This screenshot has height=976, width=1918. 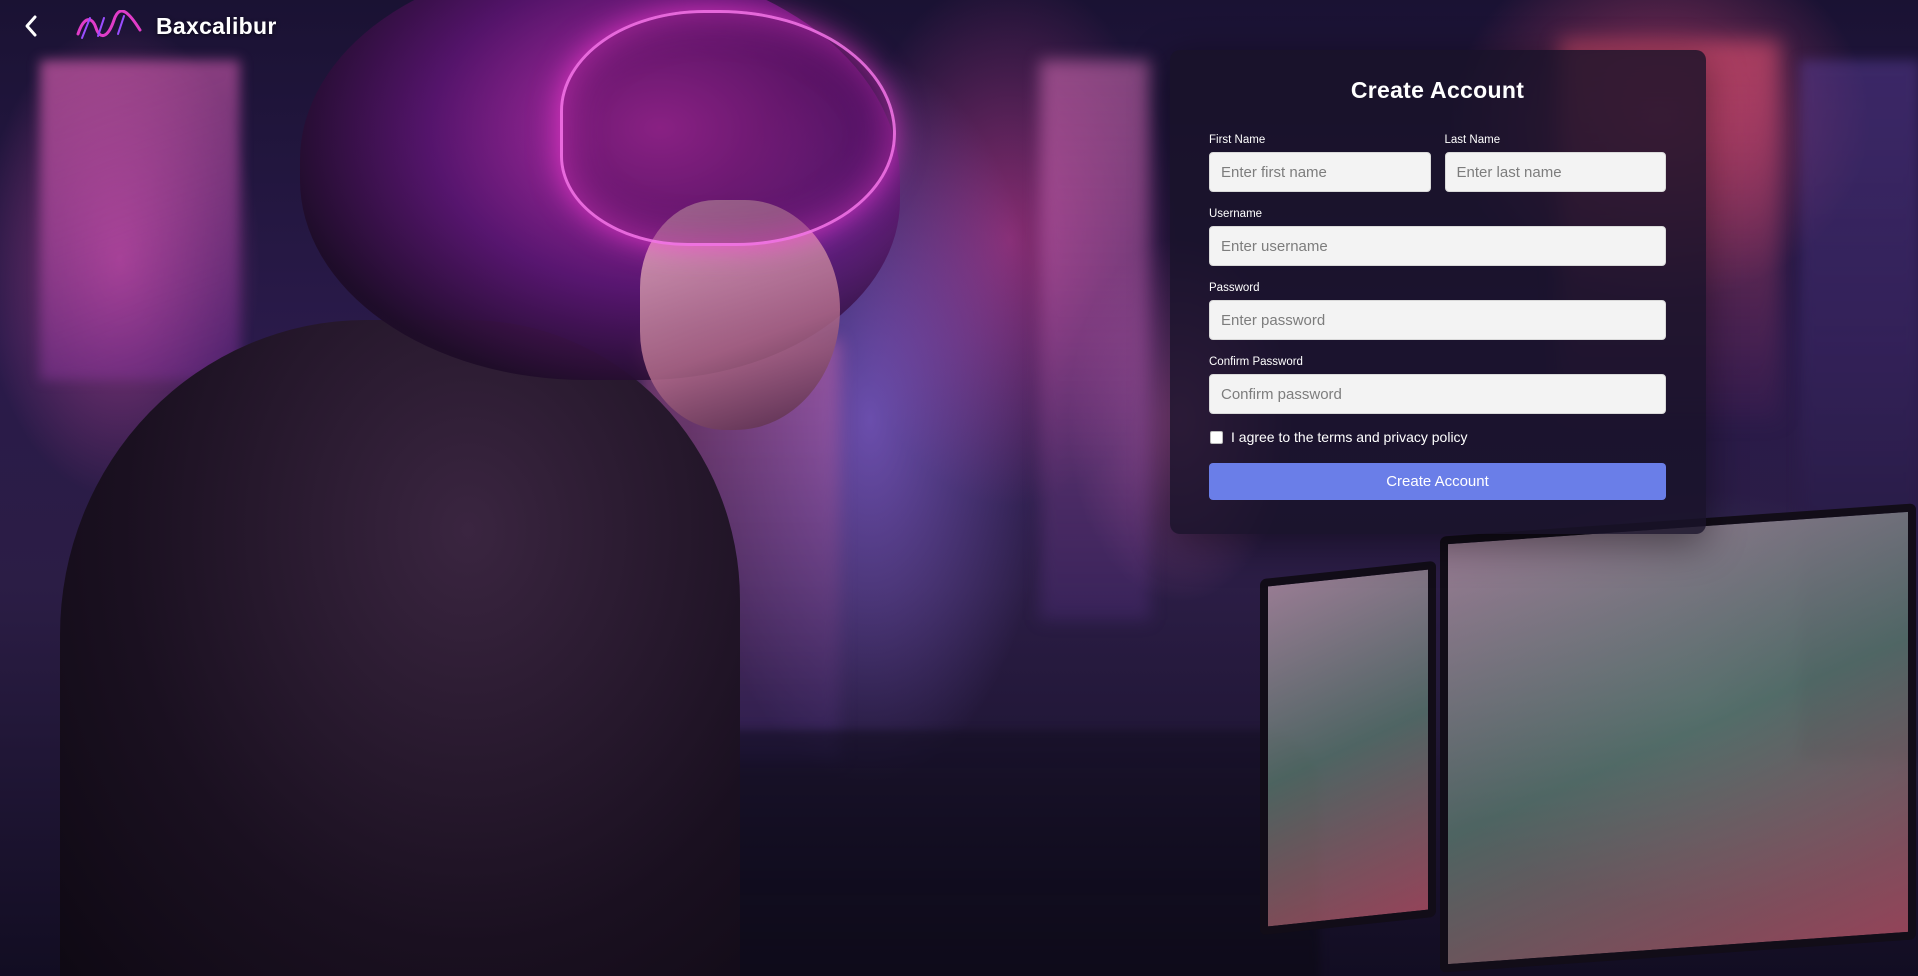 I want to click on username-input, so click(x=1437, y=246).